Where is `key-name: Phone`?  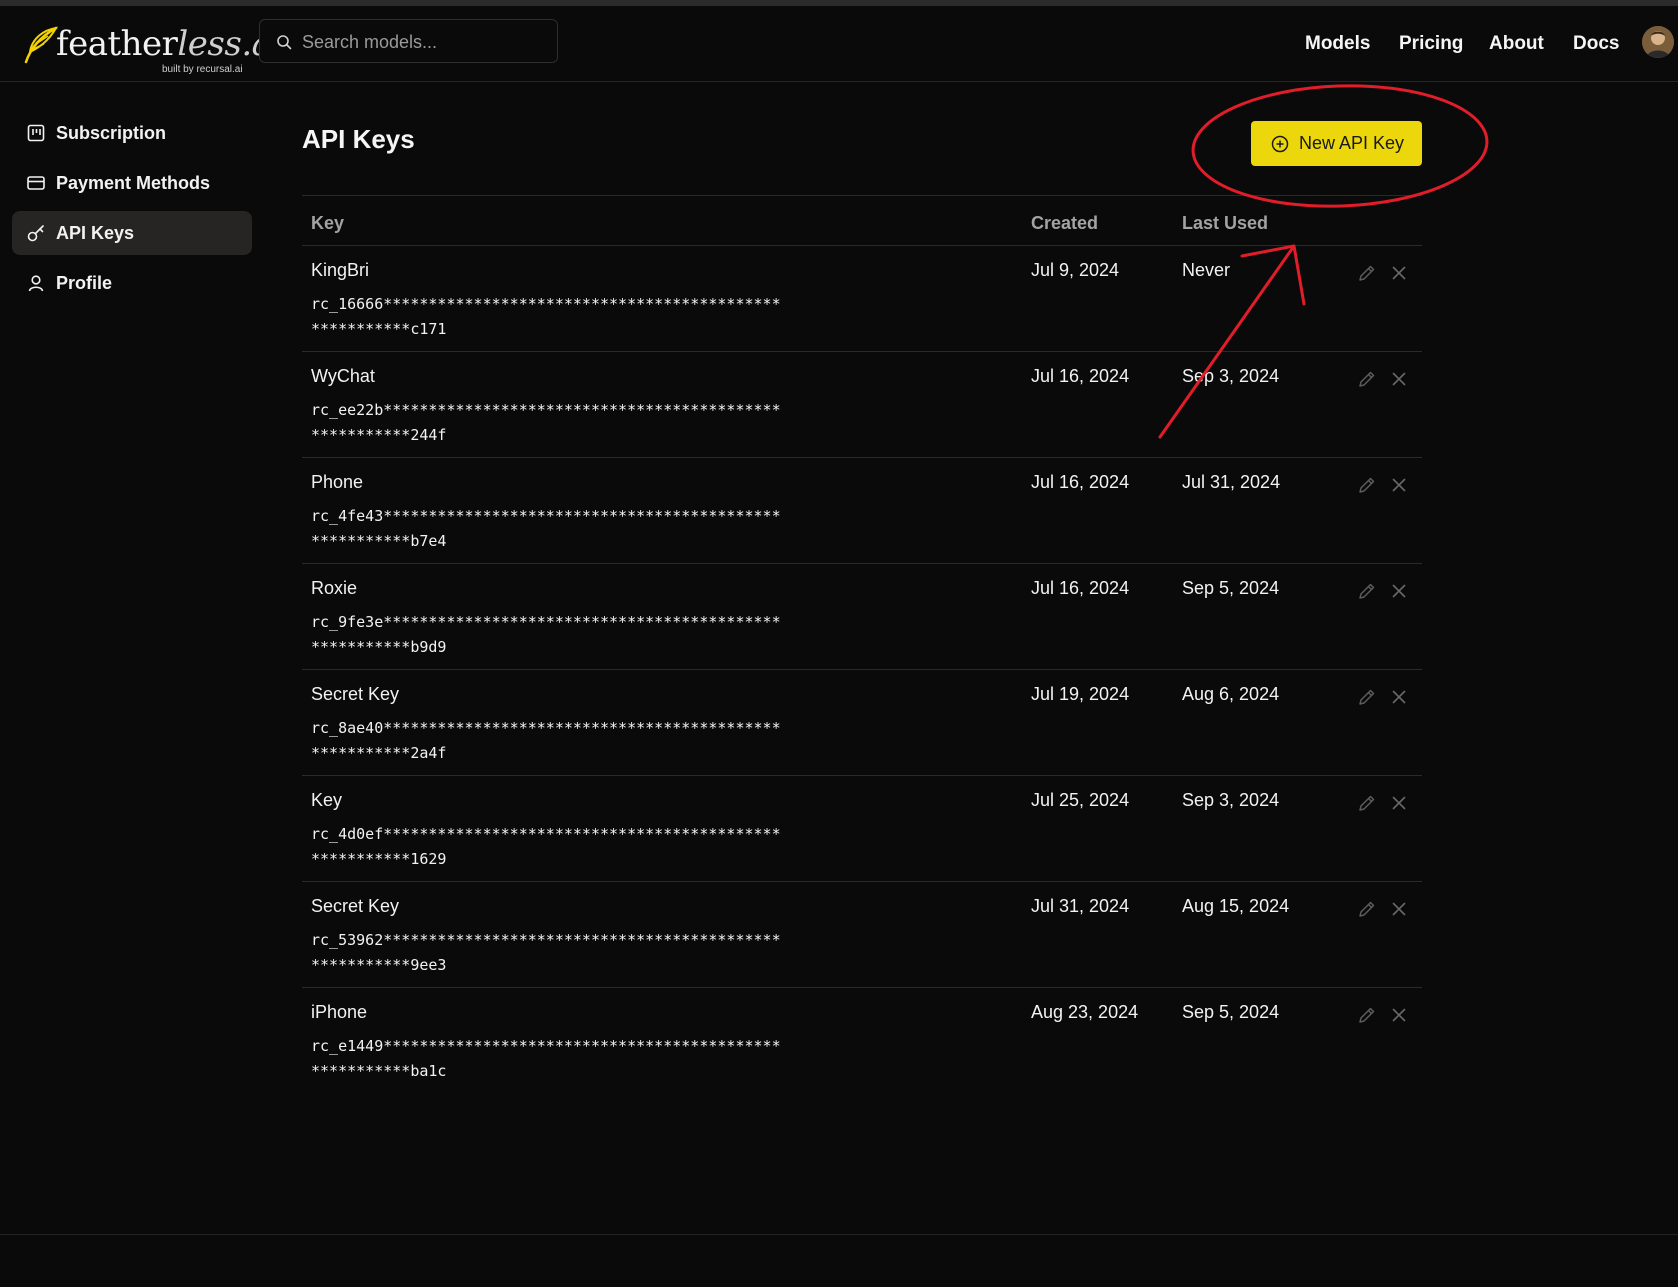 key-name: Phone is located at coordinates (337, 482).